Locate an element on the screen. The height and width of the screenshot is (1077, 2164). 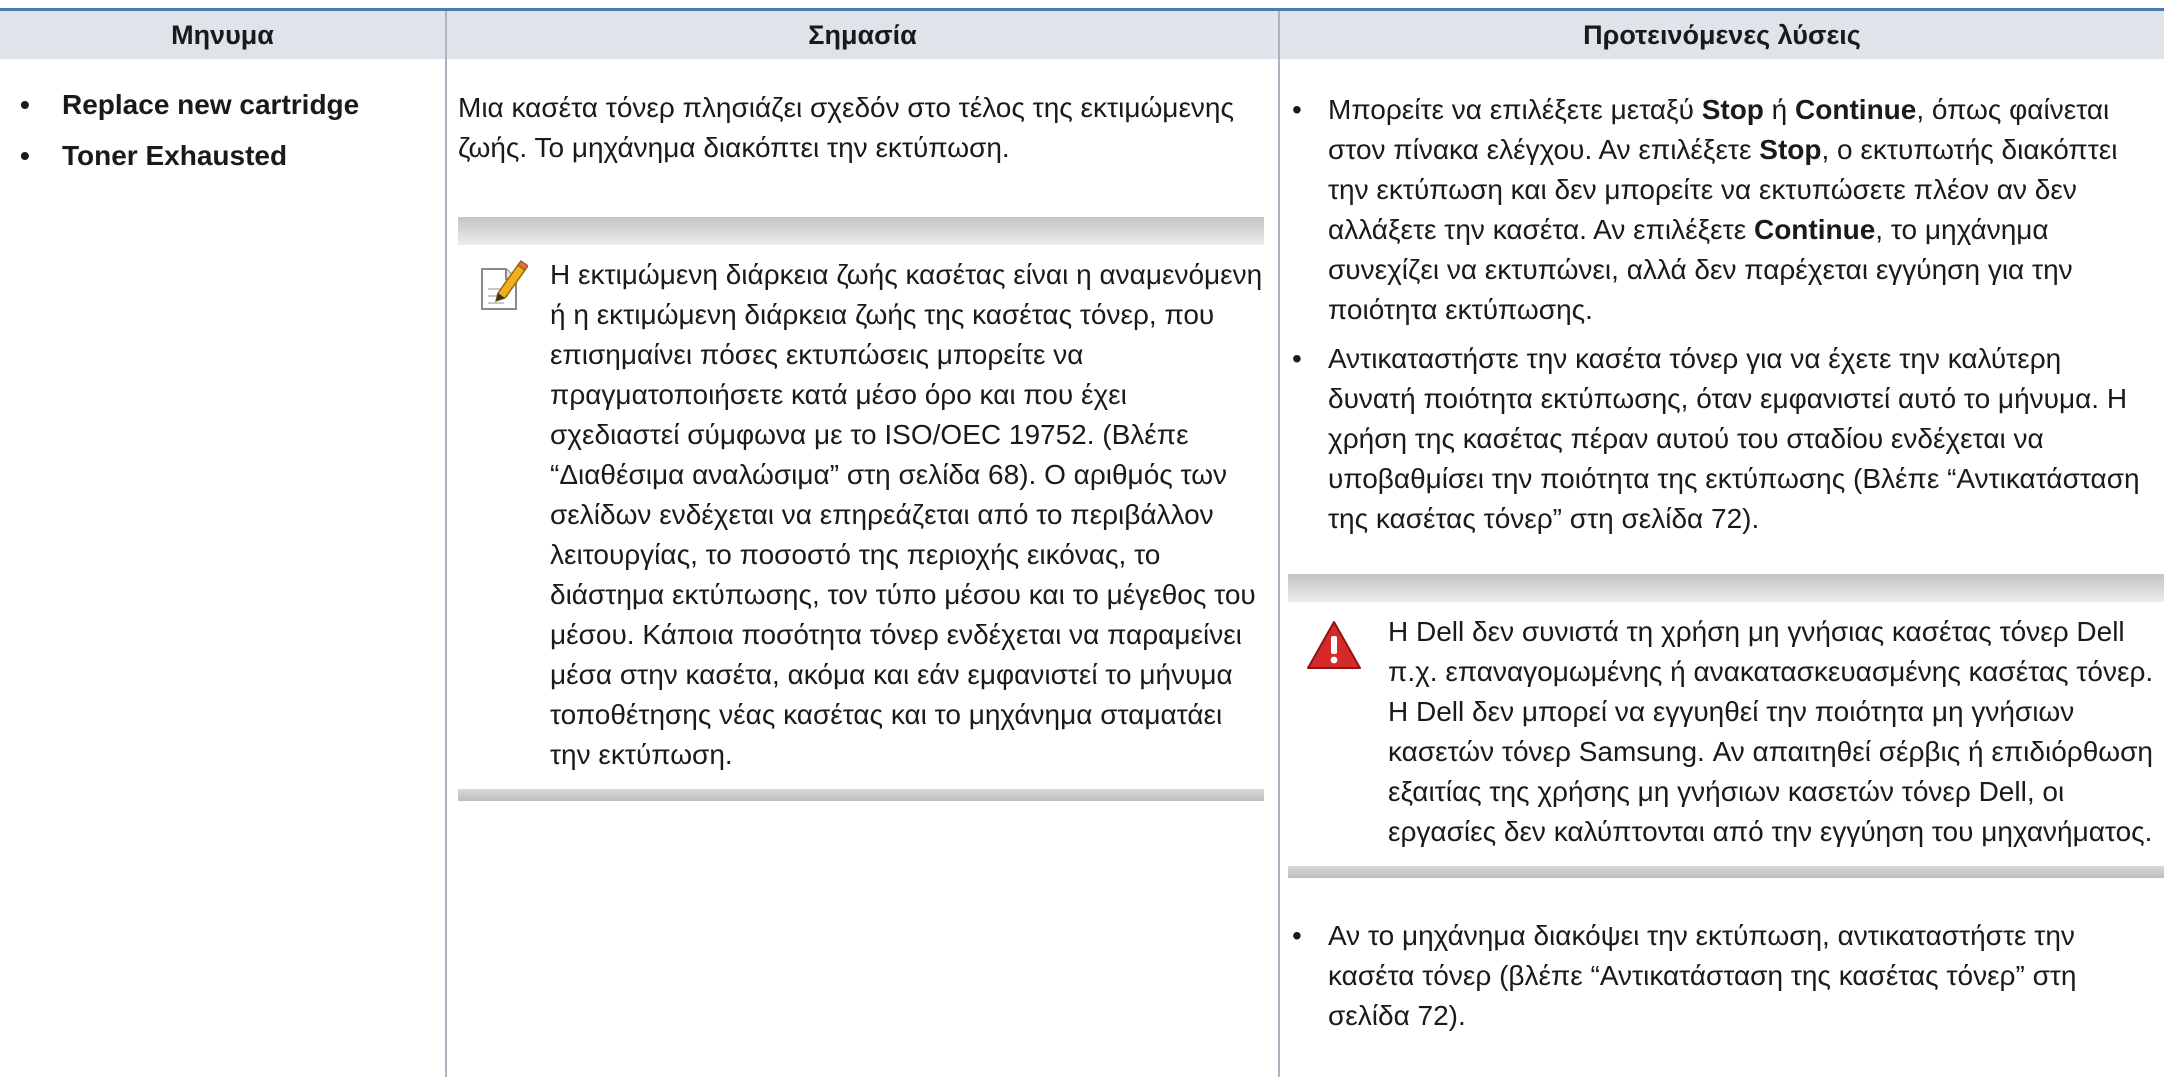
message-item: Replace new cartridge is located at coordinates (220, 105).